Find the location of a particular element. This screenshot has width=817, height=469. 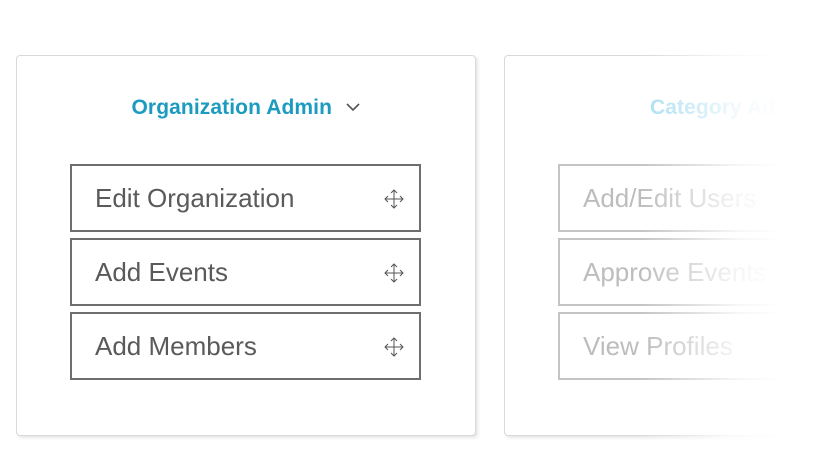

permission-label: Add Members is located at coordinates (176, 346).